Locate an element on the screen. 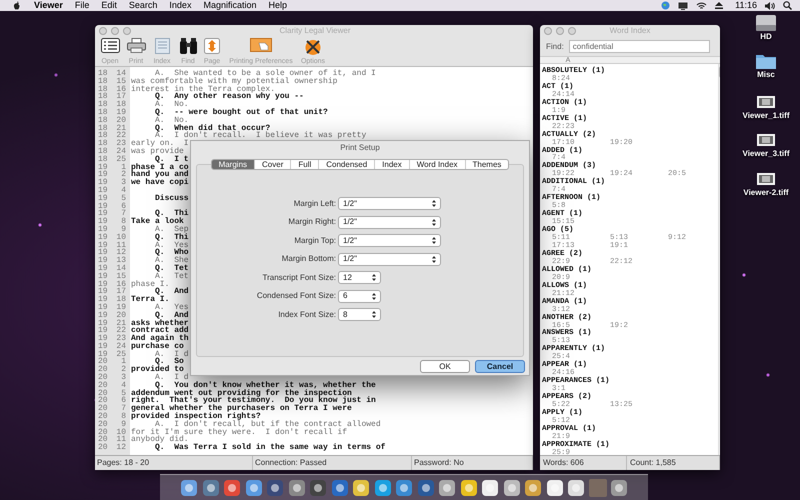 The width and height of the screenshot is (800, 500). volume-icon is located at coordinates (770, 6).